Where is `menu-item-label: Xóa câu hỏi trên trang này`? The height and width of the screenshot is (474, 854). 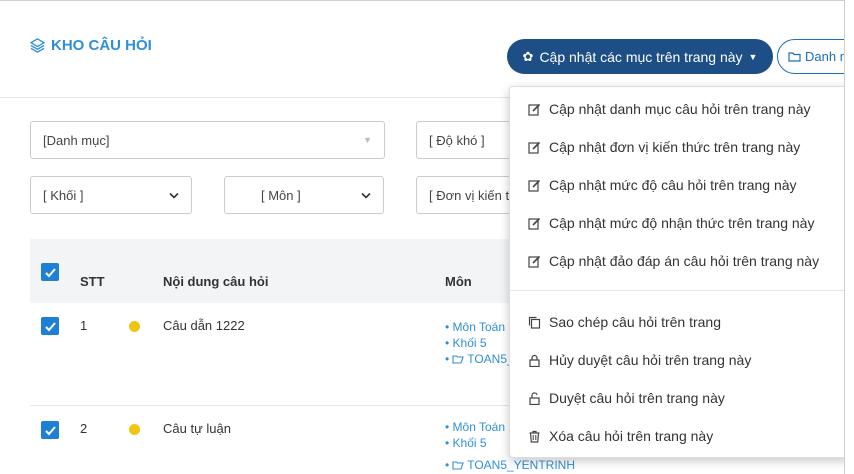
menu-item-label: Xóa câu hỏi trên trang này is located at coordinates (631, 436).